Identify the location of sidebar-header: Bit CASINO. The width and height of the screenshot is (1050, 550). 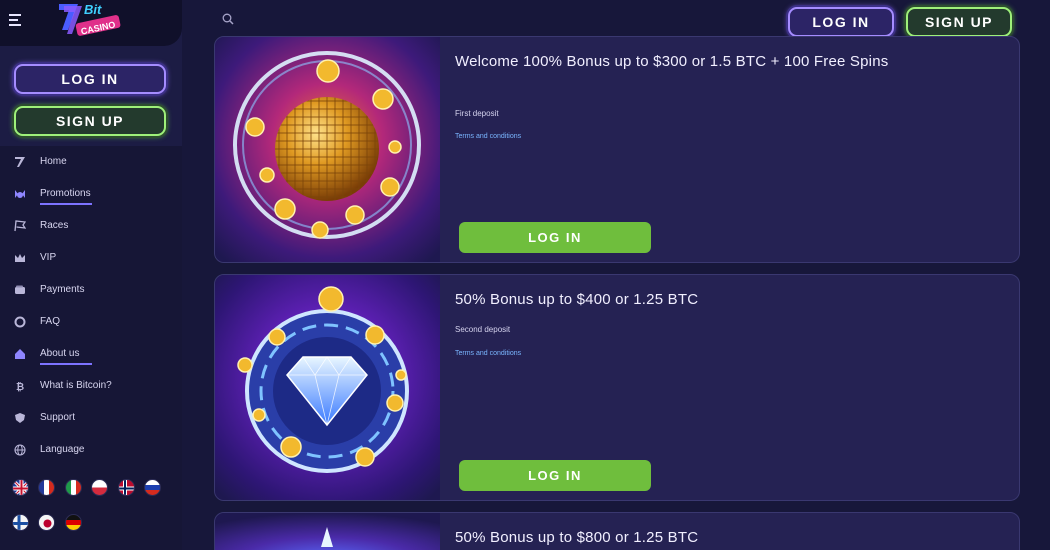
(91, 23).